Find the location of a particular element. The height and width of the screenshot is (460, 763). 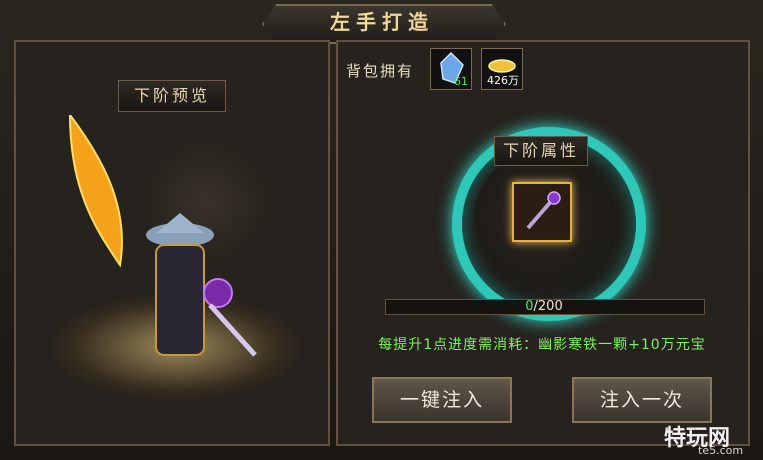

next-tier-item-slot is located at coordinates (542, 212).